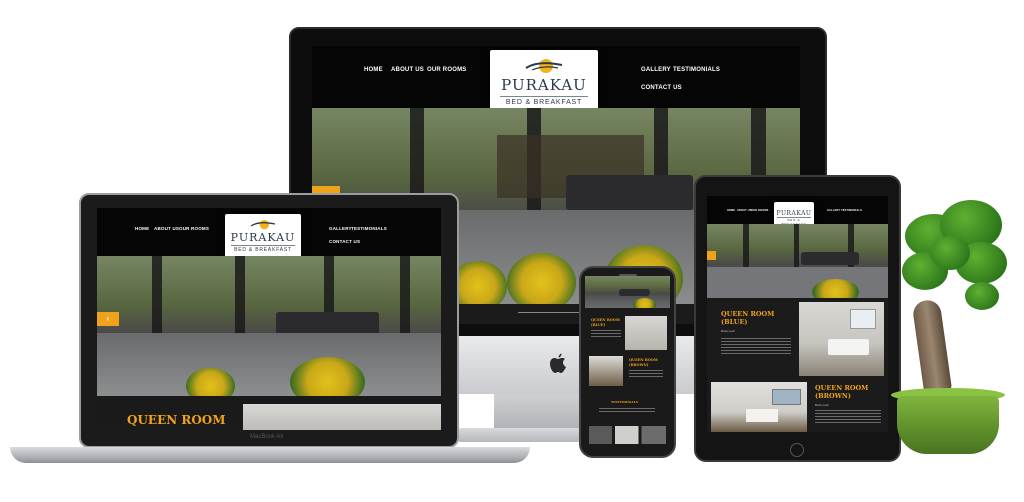 The image size is (1024, 502). Describe the element at coordinates (267, 437) in the screenshot. I see `laptop-label: MacBook Air` at that location.